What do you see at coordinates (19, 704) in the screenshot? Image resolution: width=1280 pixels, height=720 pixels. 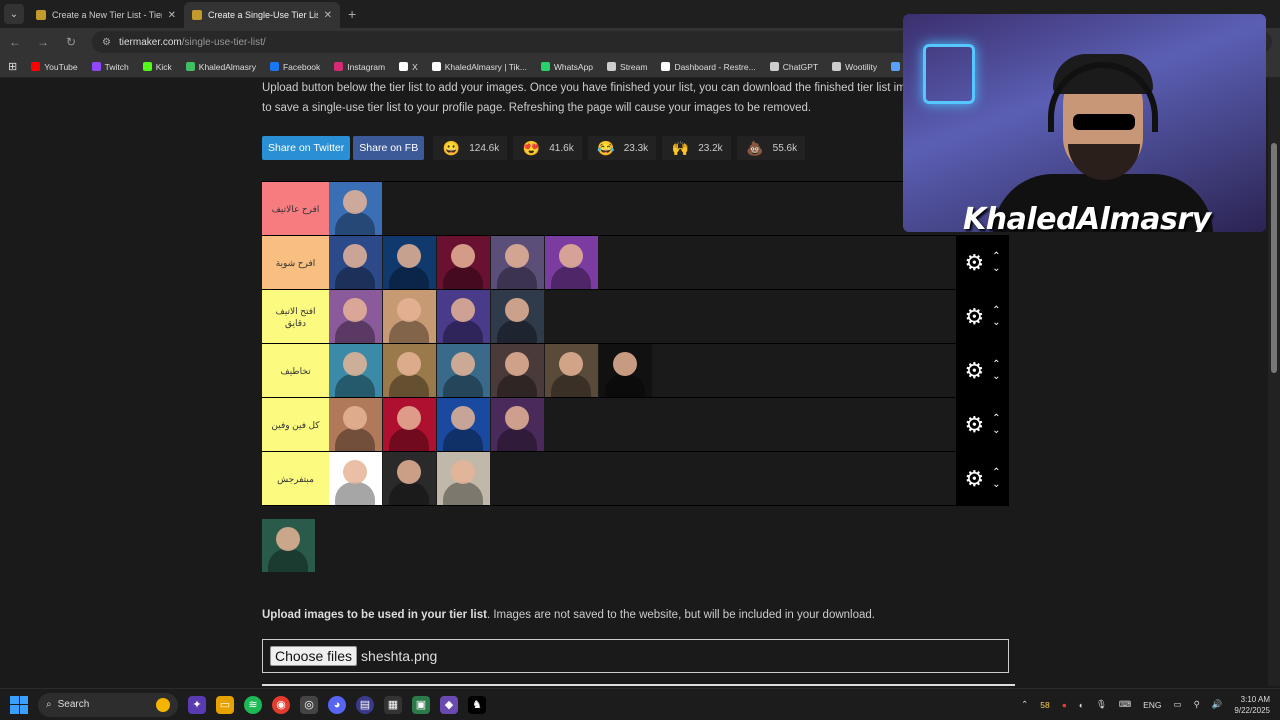 I see `windows-start-icon` at bounding box center [19, 704].